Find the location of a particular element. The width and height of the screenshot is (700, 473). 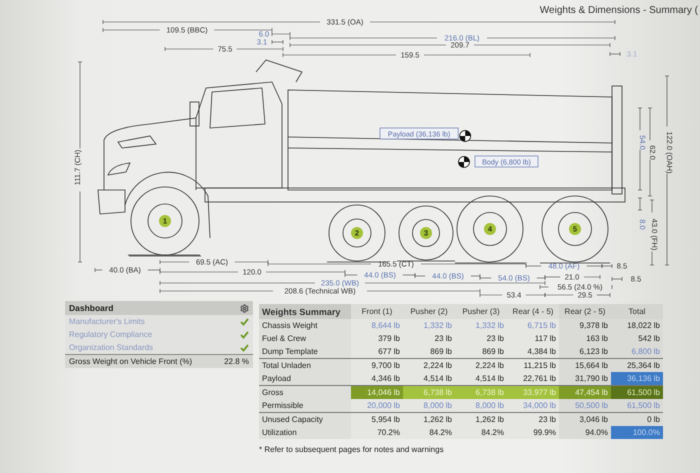

table-cell: 11,215 lb is located at coordinates (533, 365).